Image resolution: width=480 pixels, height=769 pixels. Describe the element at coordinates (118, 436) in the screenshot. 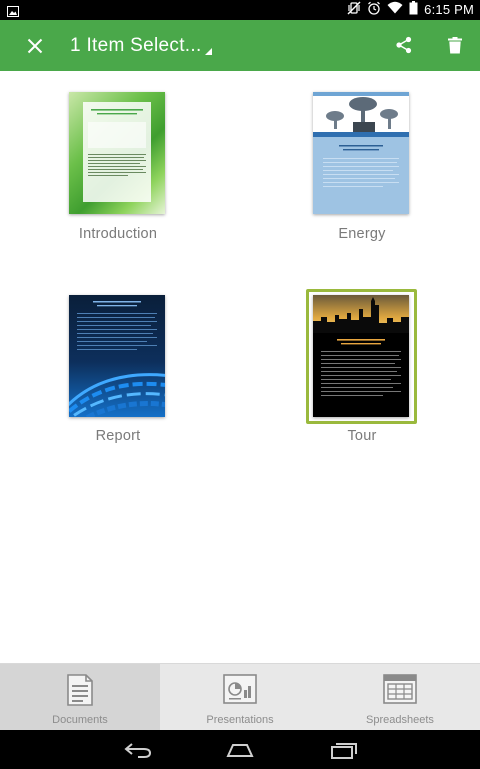

I see `document-label: Report` at that location.